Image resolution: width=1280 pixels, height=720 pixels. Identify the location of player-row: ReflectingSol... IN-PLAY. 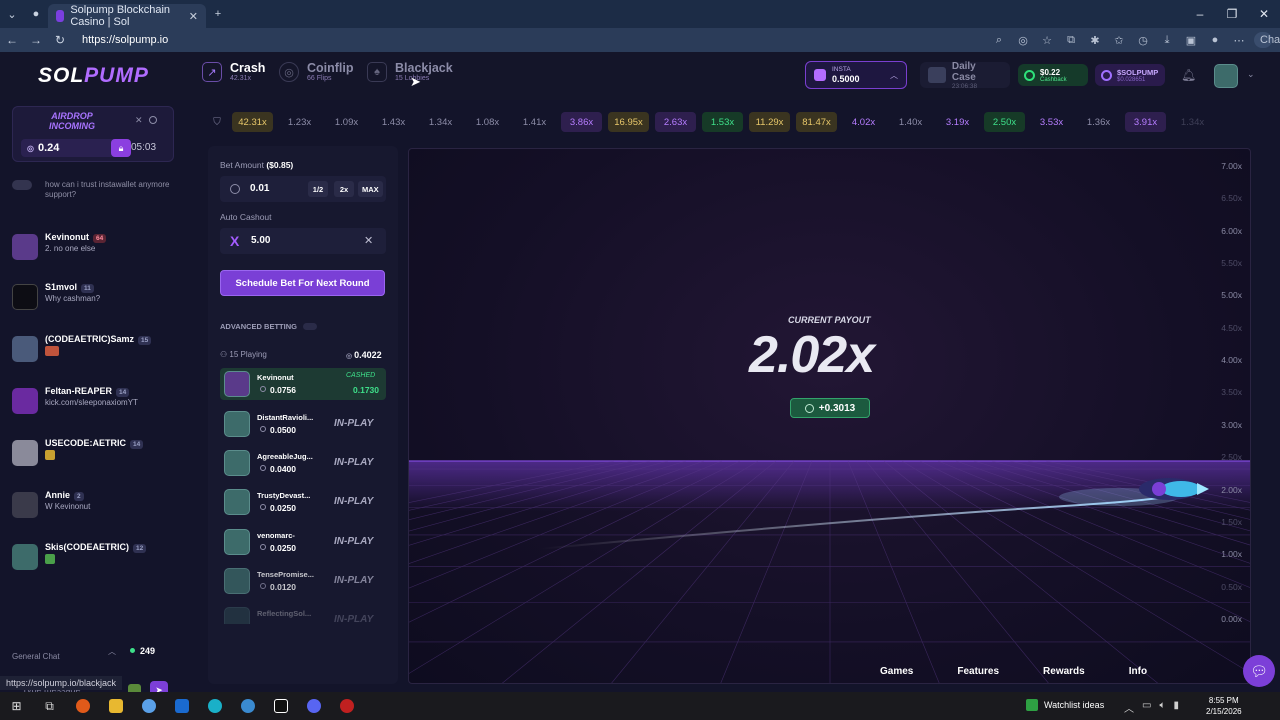
(303, 614).